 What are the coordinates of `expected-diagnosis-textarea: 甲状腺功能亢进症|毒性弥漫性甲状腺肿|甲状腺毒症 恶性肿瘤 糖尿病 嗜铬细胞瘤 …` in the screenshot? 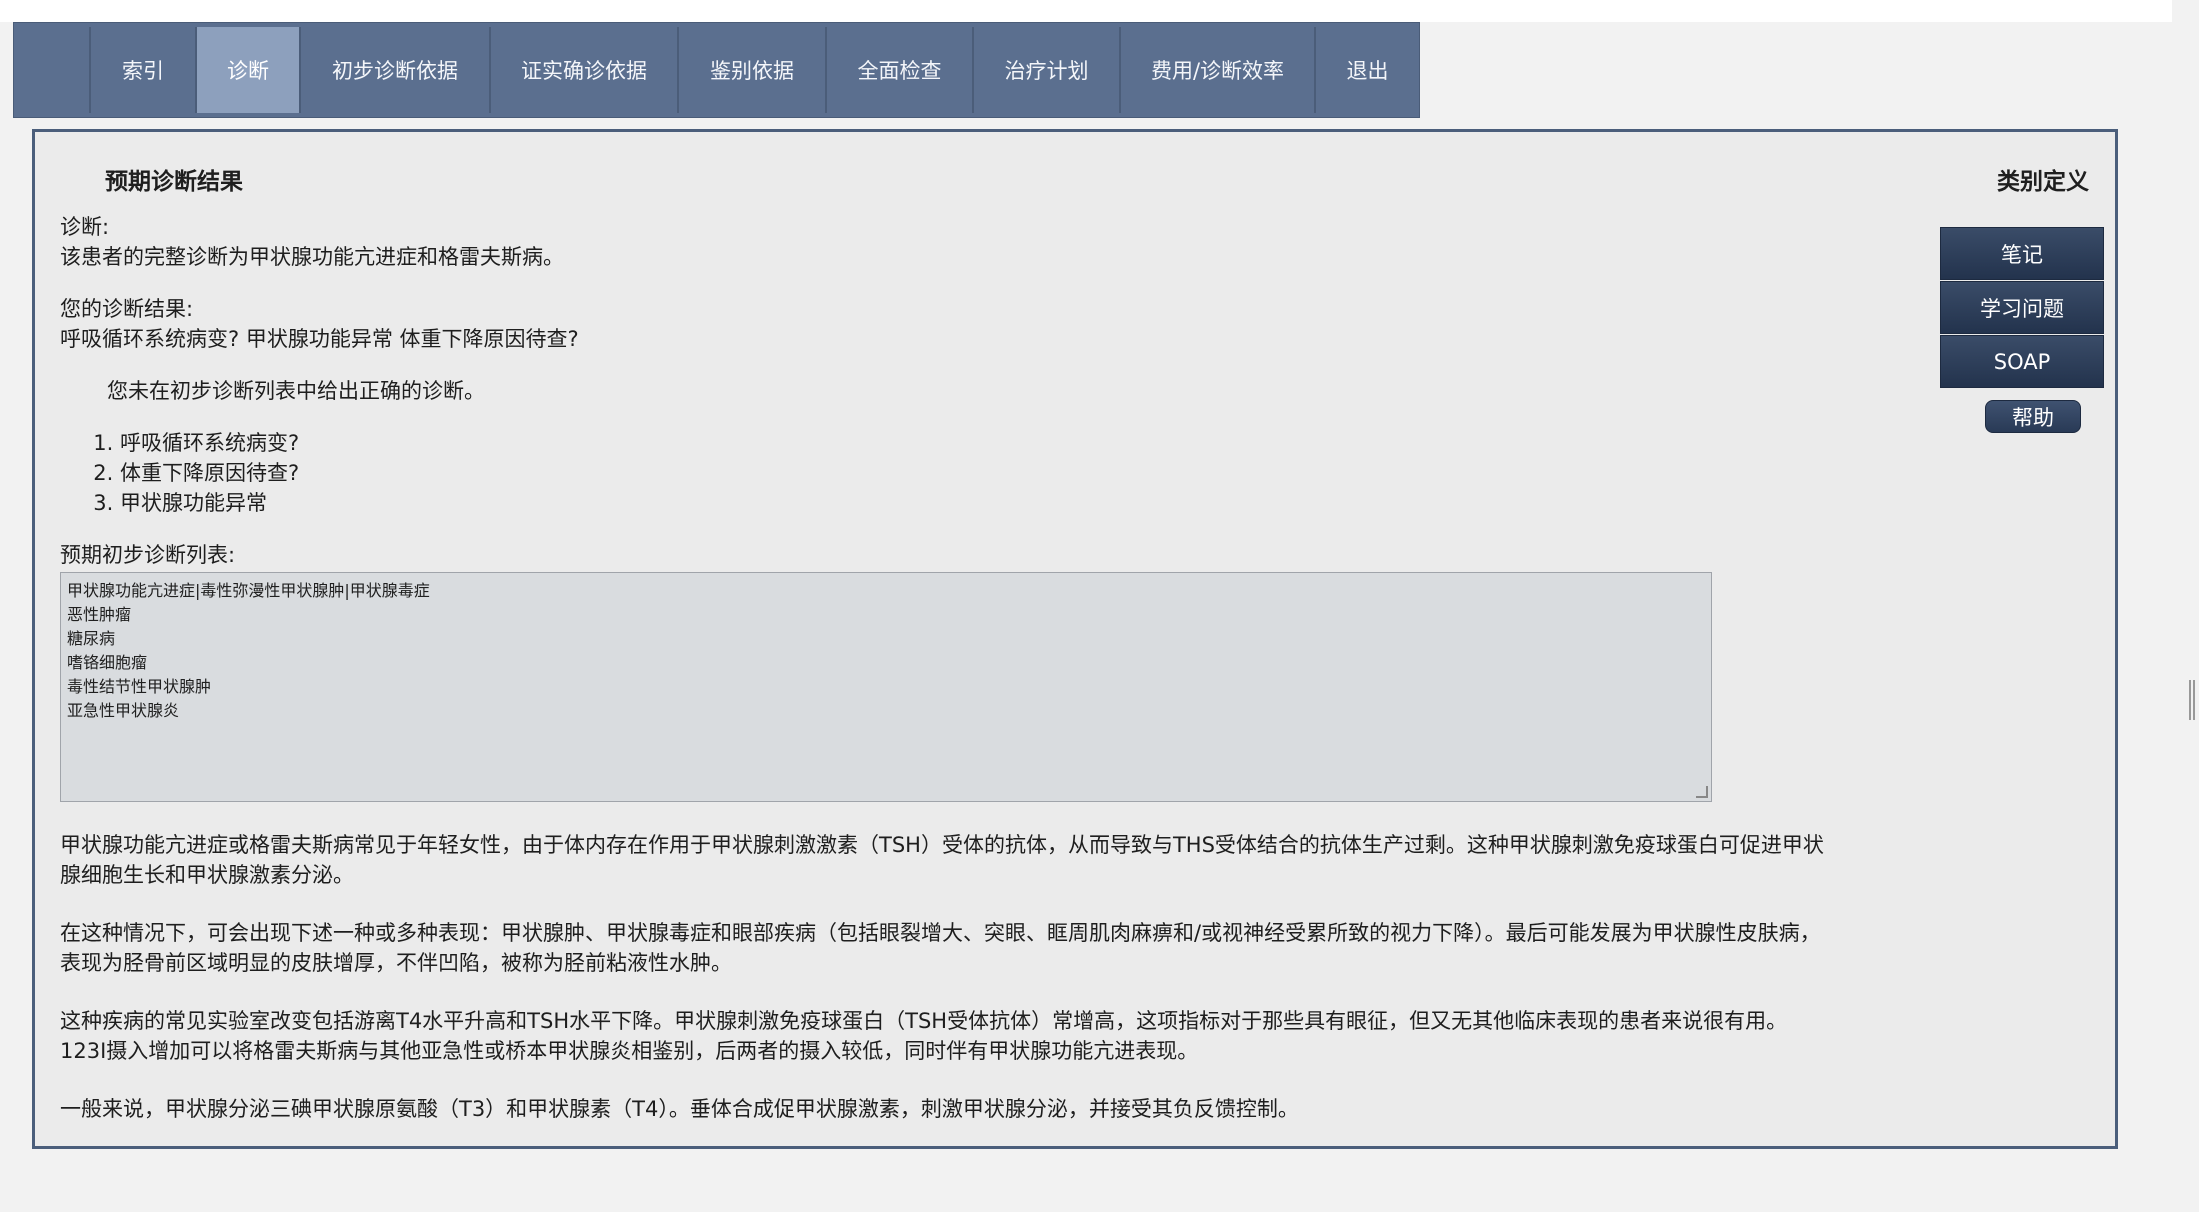 It's located at (886, 687).